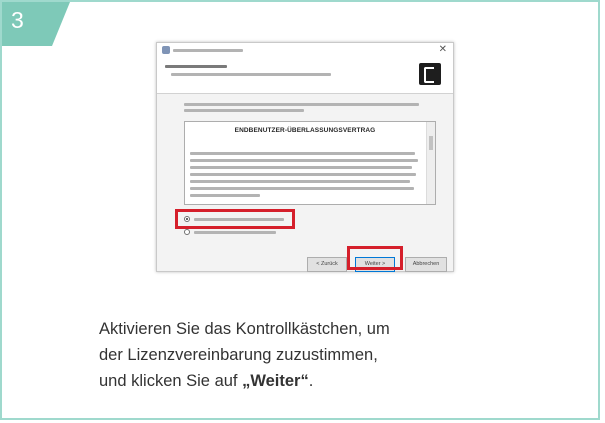 The height and width of the screenshot is (423, 605). What do you see at coordinates (311, 381) in the screenshot?
I see `instruction-line-3-suffix: .` at bounding box center [311, 381].